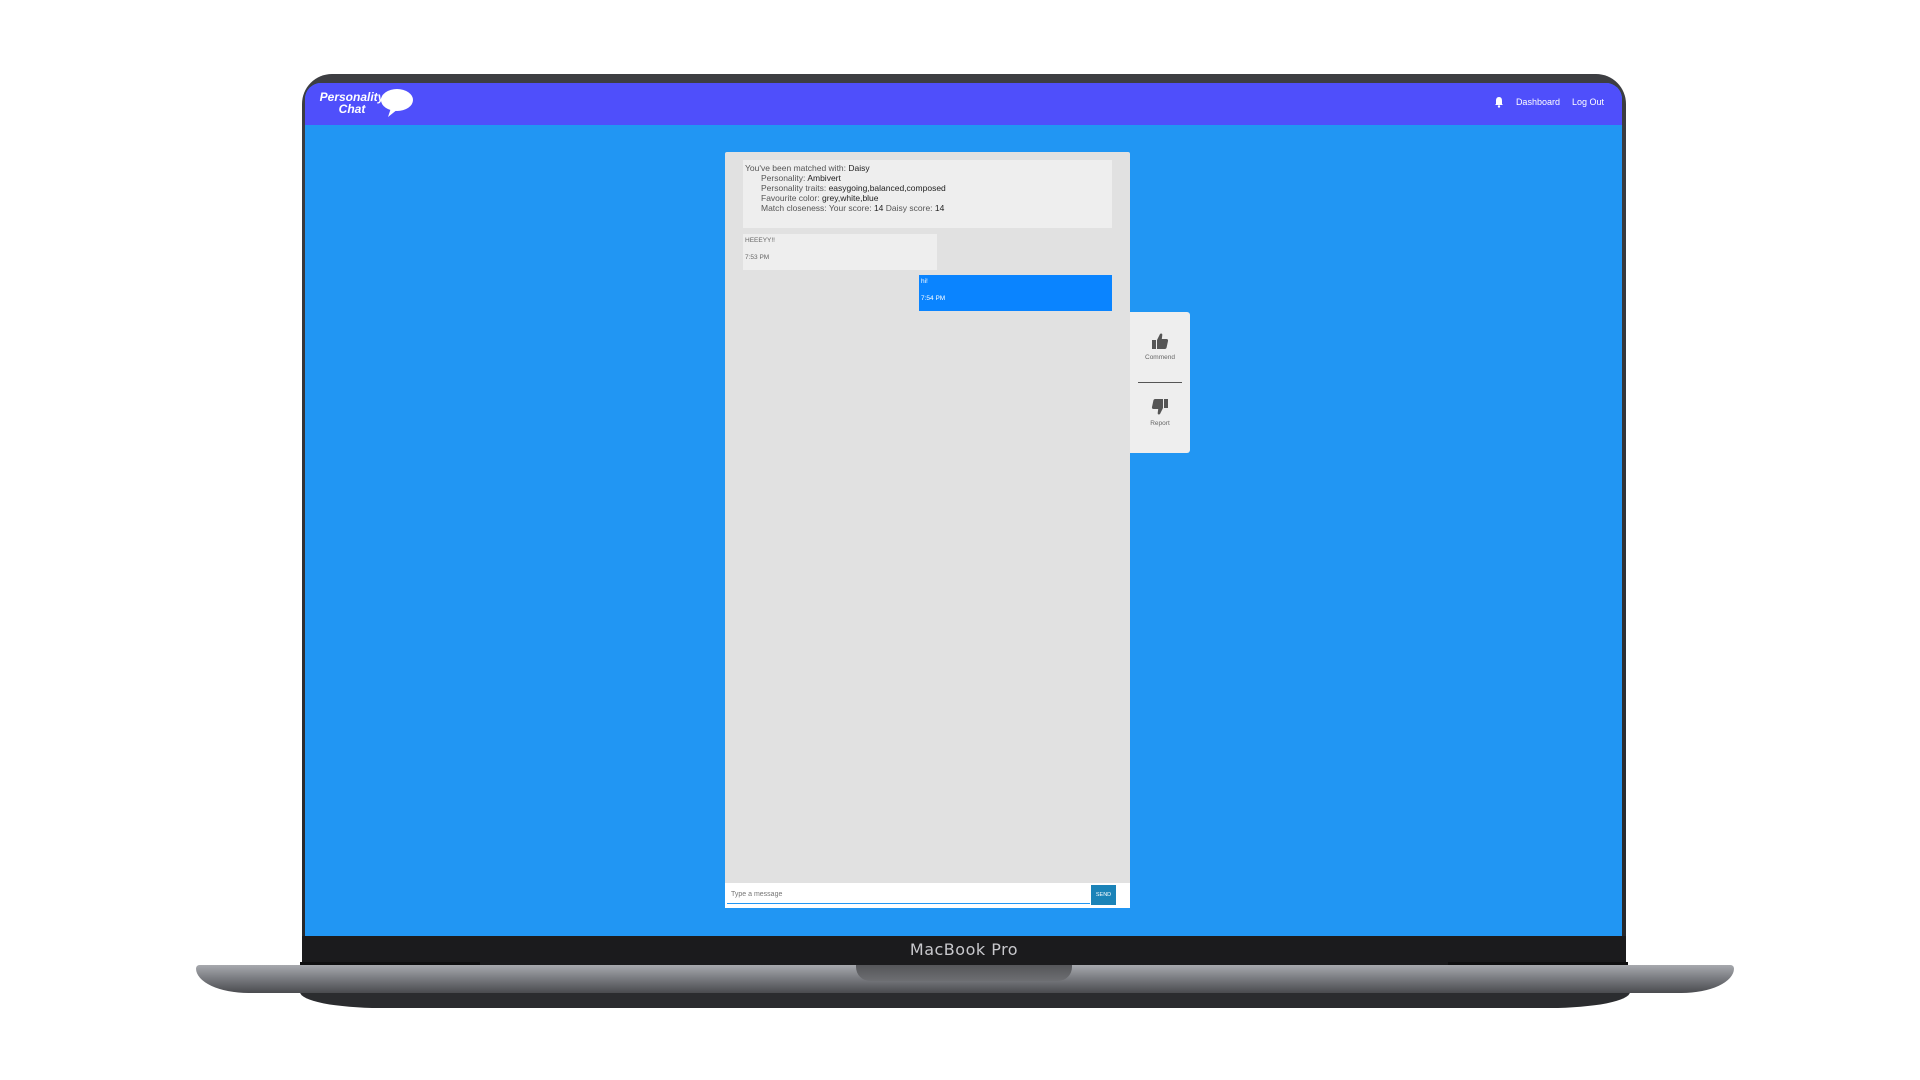 This screenshot has height=1080, width=1920. Describe the element at coordinates (1499, 102) in the screenshot. I see `bell-icon` at that location.